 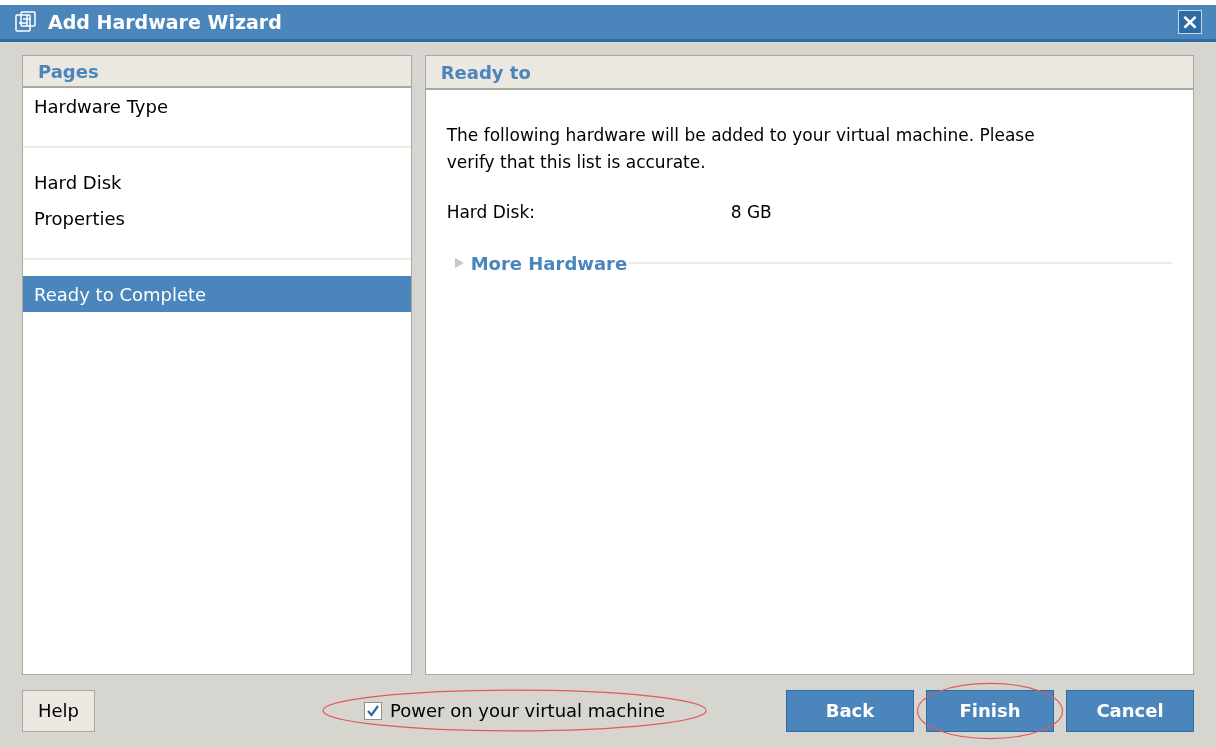 I want to click on pages-heading: Pages, so click(x=68, y=72).